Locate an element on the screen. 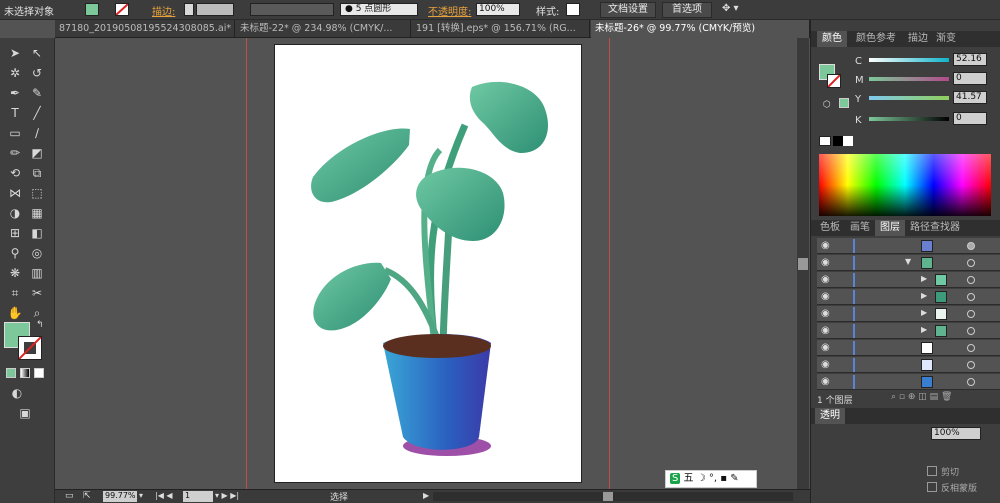 This screenshot has height=503, width=1000. stroke-label: 描边: is located at coordinates (163, 10).